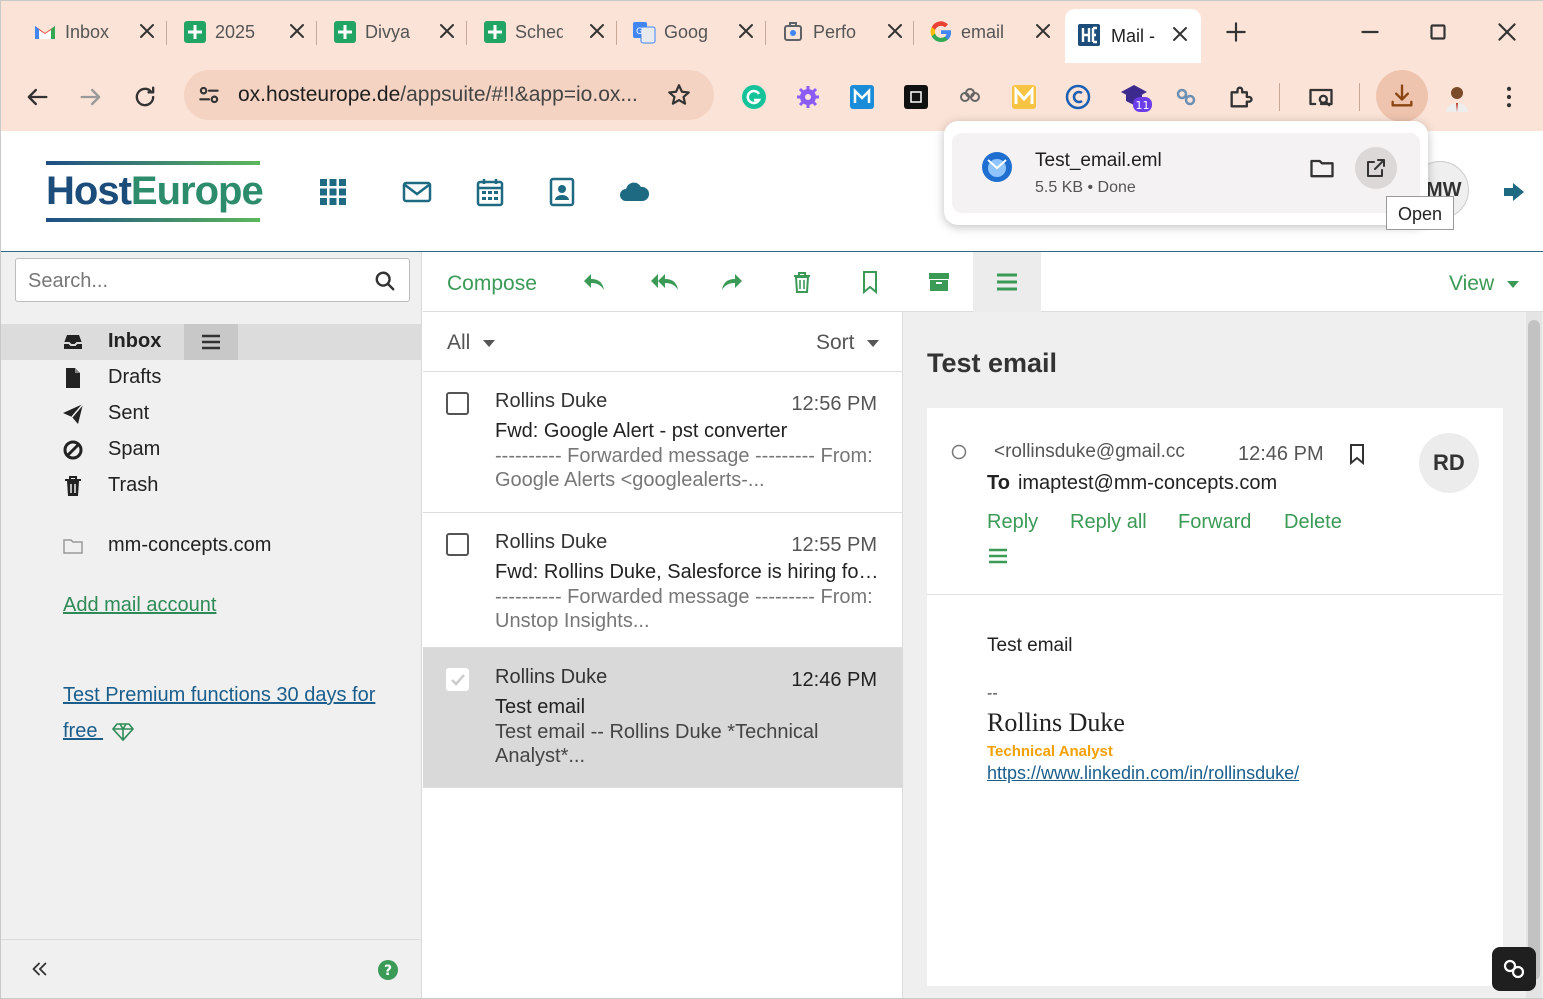 This screenshot has width=1543, height=999. What do you see at coordinates (139, 605) in the screenshot?
I see `add-mail-account-link: Add mail account` at bounding box center [139, 605].